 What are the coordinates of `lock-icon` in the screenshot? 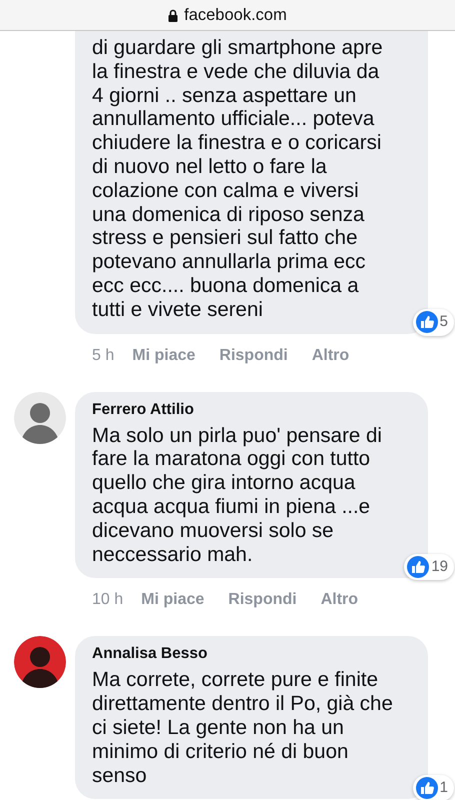 It's located at (173, 15).